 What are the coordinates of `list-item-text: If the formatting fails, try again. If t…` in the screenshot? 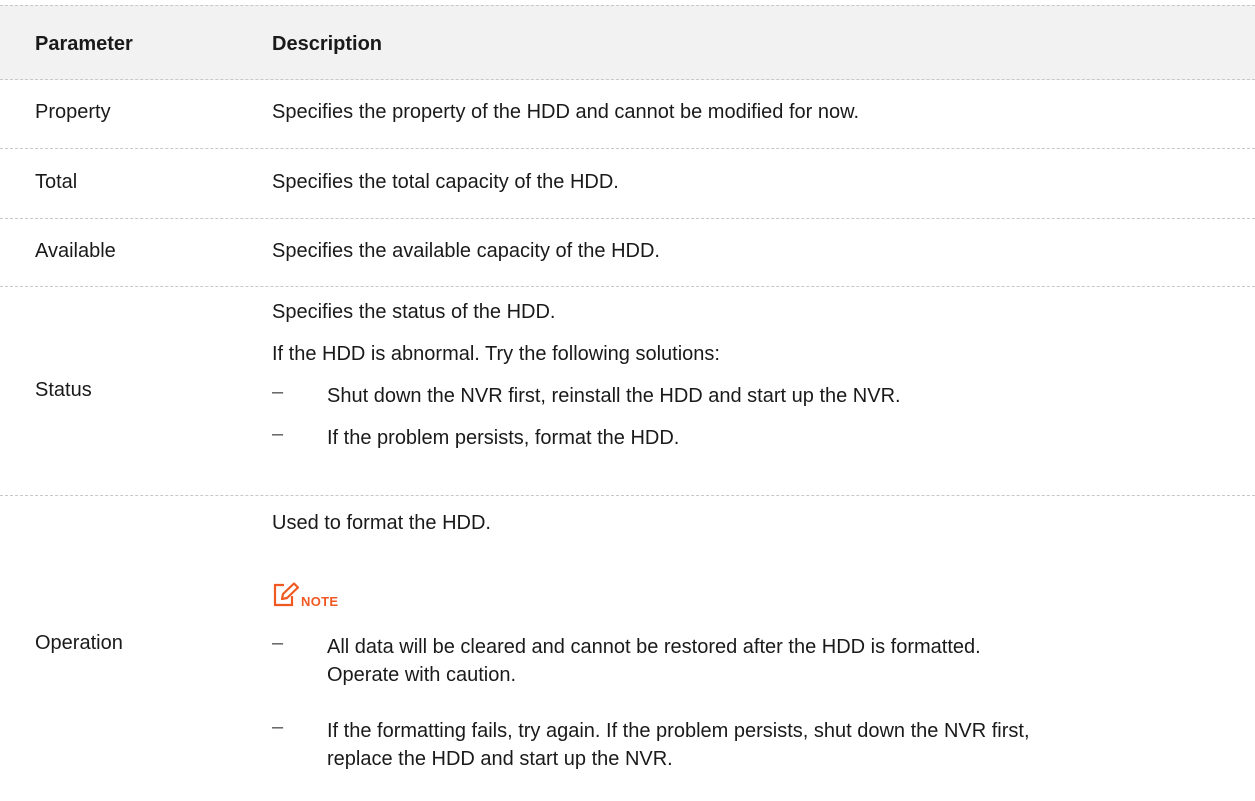 It's located at (767, 745).